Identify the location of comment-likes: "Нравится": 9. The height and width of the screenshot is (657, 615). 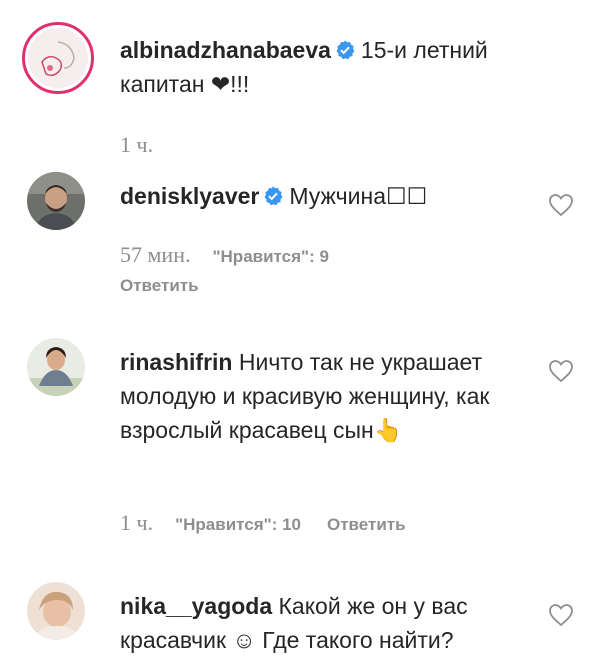
(270, 256).